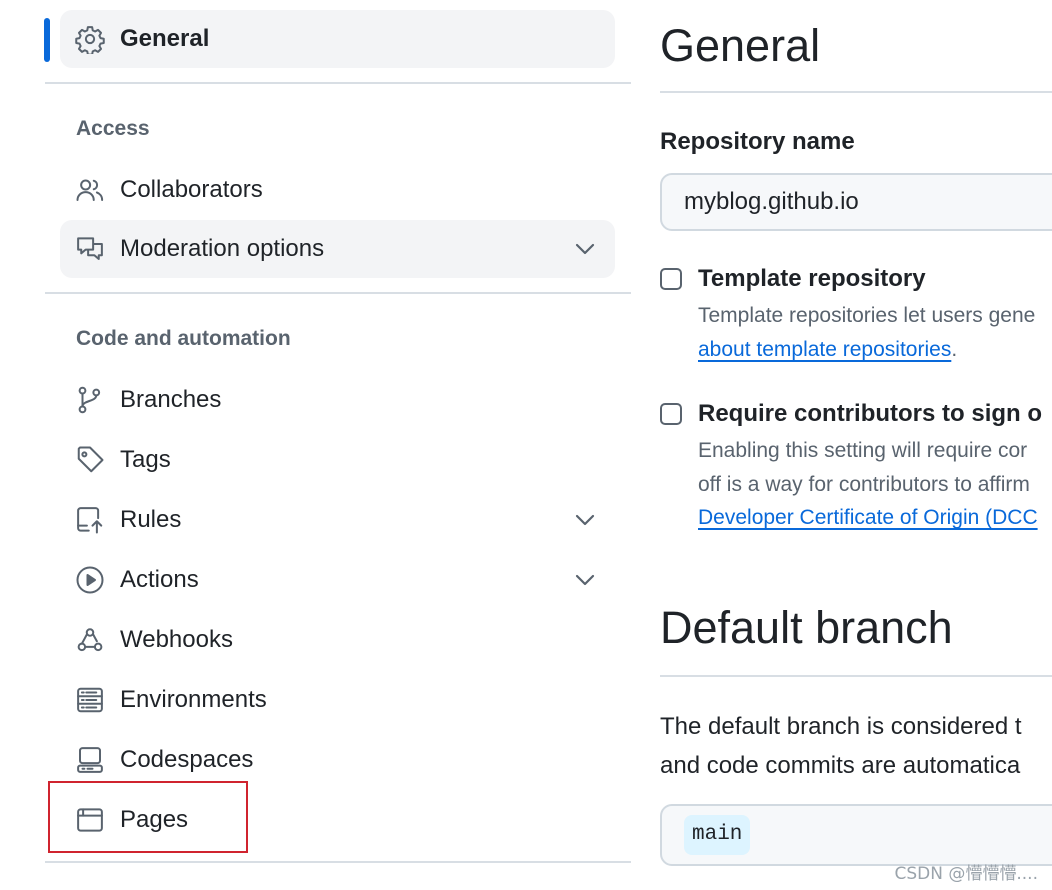  Describe the element at coordinates (187, 759) in the screenshot. I see `sidebar-item-label: Codespaces` at that location.